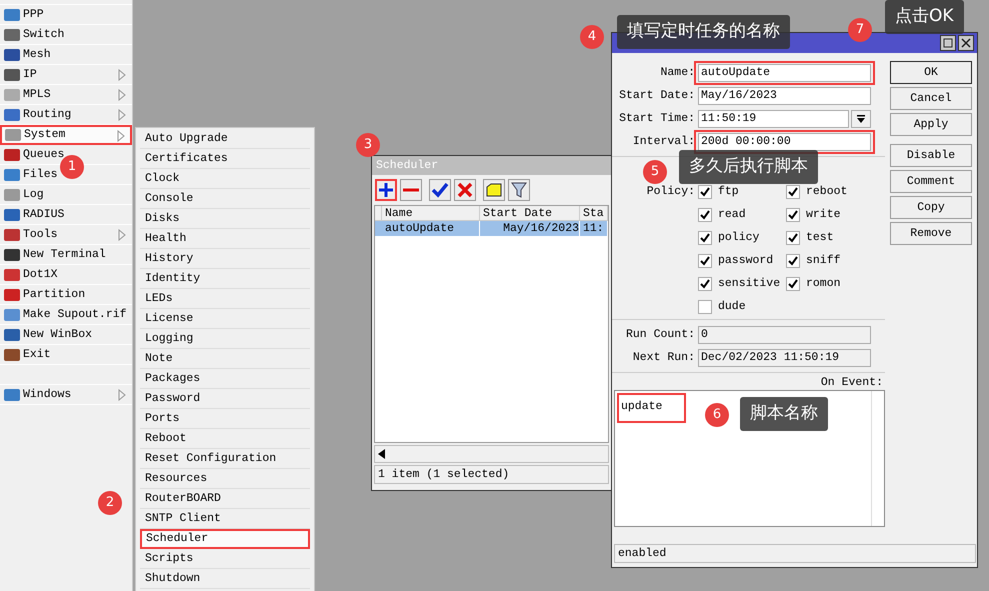  Describe the element at coordinates (784, 73) in the screenshot. I see `input-field: autoUpdate` at that location.